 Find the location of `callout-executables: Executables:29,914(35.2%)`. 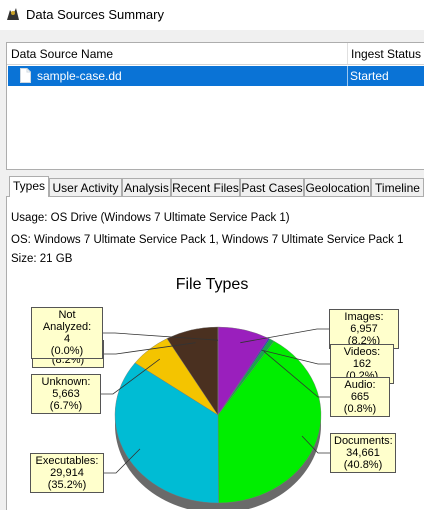

callout-executables: Executables:29,914(35.2%) is located at coordinates (67, 473).